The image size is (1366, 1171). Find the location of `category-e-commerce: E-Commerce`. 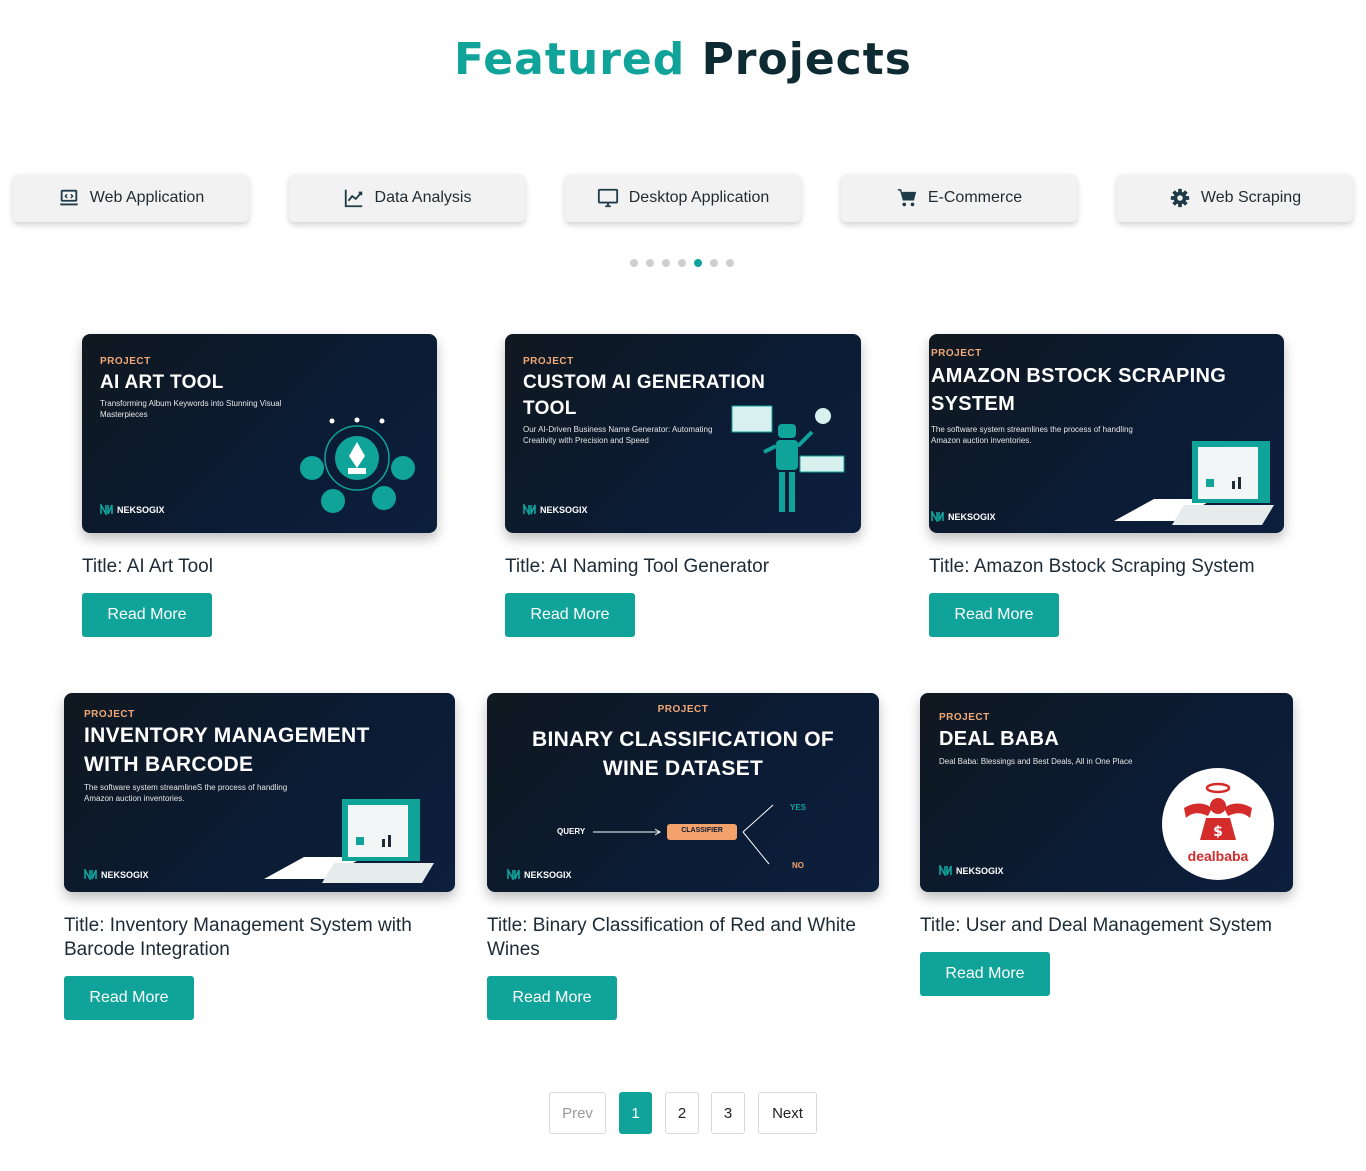

category-e-commerce: E-Commerce is located at coordinates (959, 198).